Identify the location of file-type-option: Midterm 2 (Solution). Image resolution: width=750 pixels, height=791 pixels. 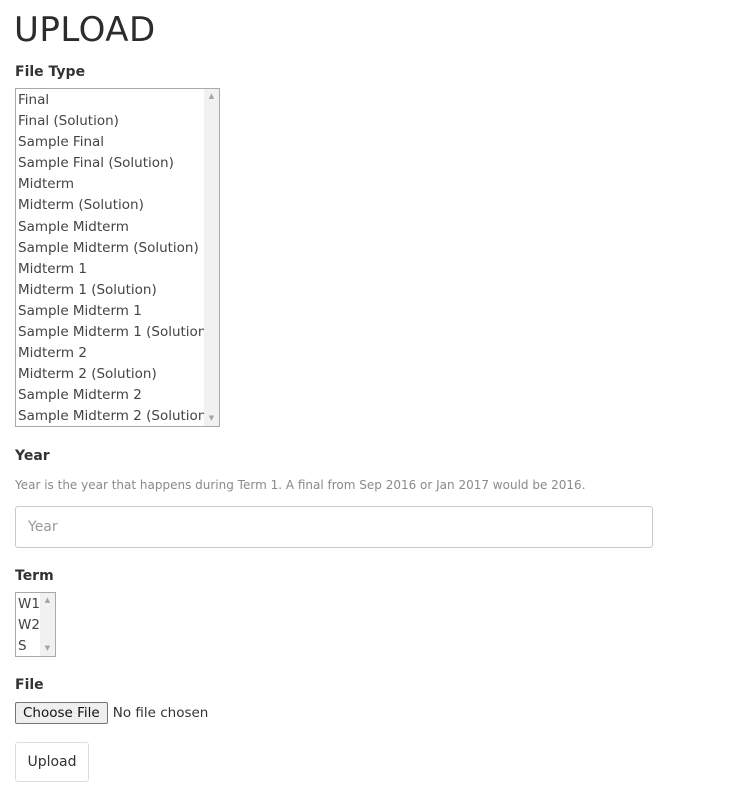
(114, 374).